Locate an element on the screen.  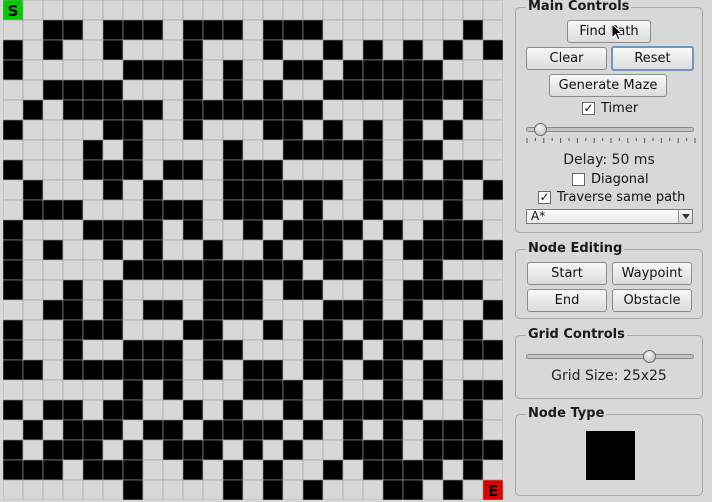
traverse-check-icon: ✓ is located at coordinates (544, 197).